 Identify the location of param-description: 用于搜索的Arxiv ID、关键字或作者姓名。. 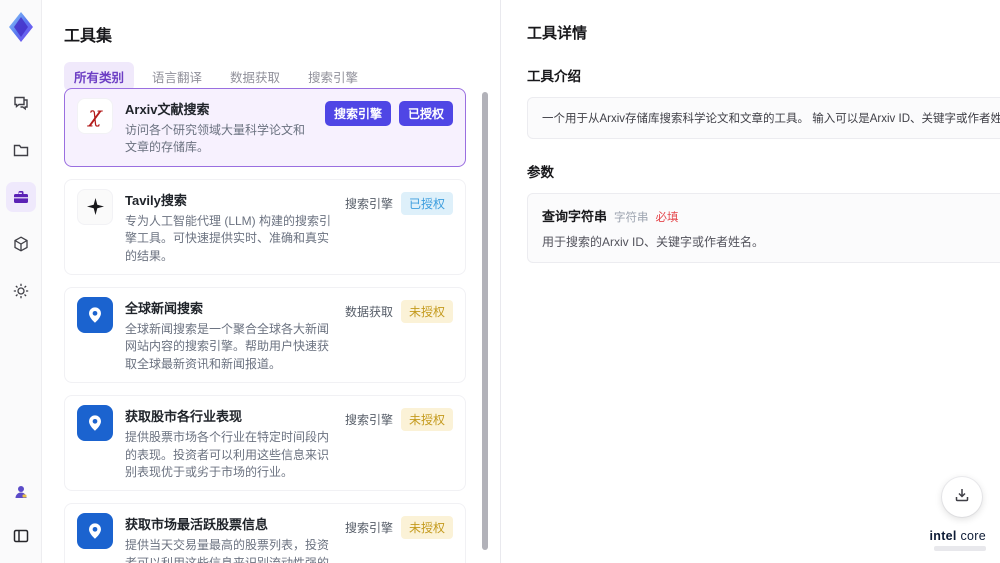
(653, 242).